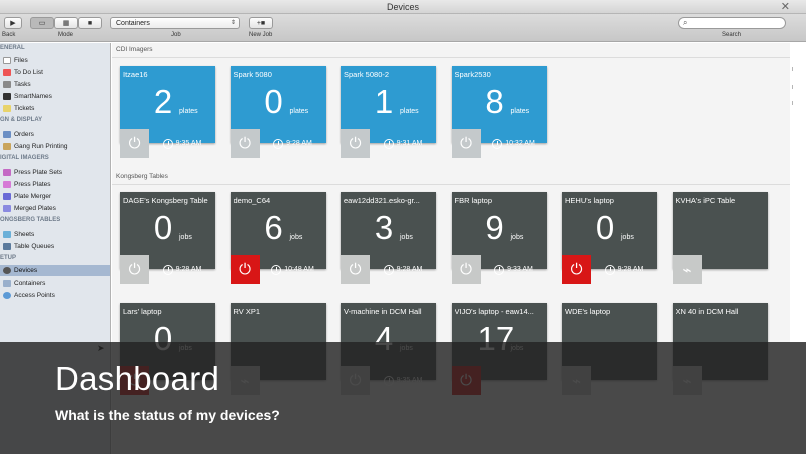  What do you see at coordinates (247, 311) in the screenshot?
I see `device-name: RV XP1` at bounding box center [247, 311].